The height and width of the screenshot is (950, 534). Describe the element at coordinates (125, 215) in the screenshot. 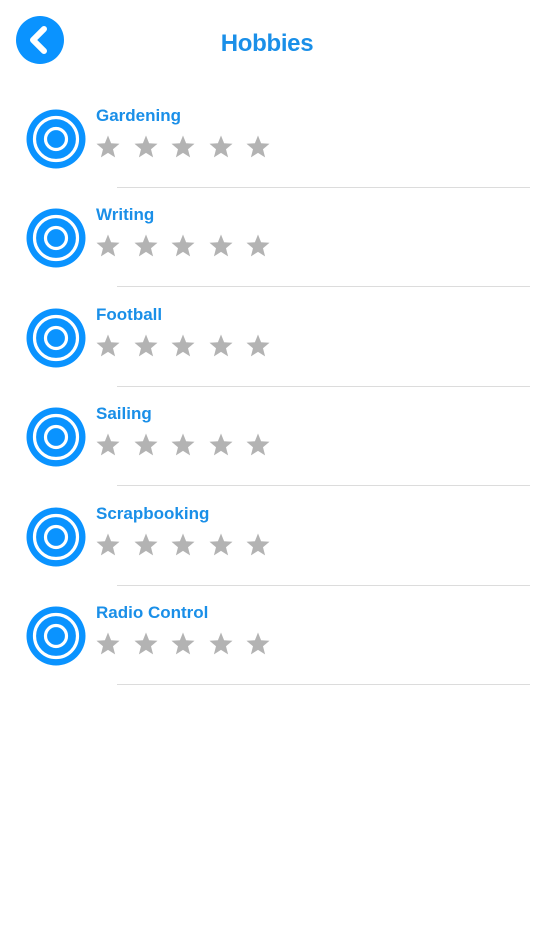

I see `hobby-label: Writing` at that location.